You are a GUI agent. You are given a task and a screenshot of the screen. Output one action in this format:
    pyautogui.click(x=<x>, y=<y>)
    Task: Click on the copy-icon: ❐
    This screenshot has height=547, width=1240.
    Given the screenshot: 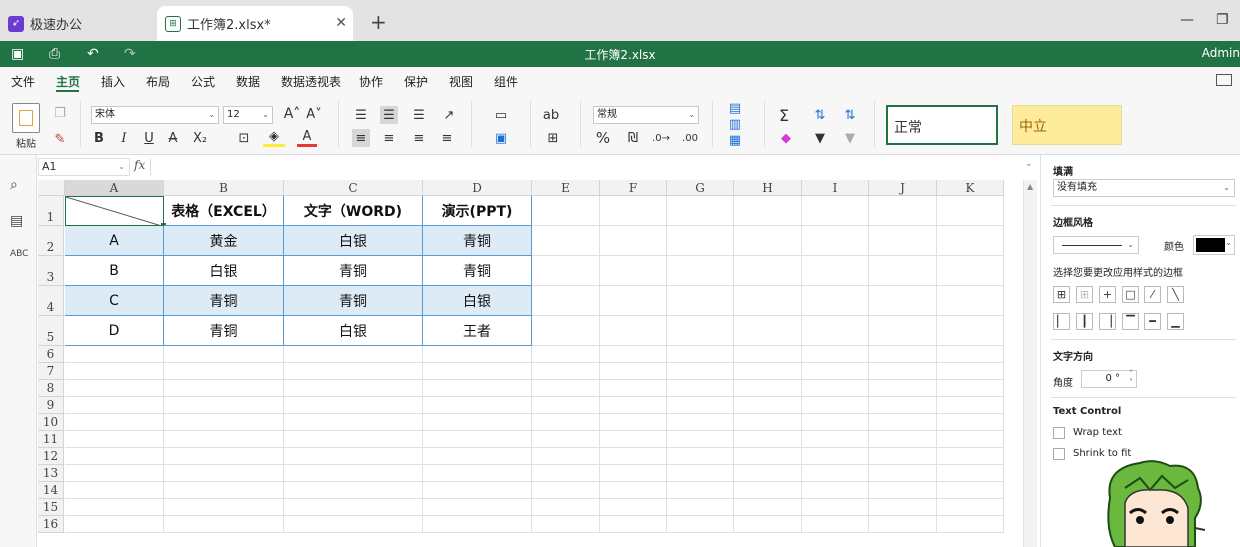 What is the action you would take?
    pyautogui.click(x=60, y=113)
    